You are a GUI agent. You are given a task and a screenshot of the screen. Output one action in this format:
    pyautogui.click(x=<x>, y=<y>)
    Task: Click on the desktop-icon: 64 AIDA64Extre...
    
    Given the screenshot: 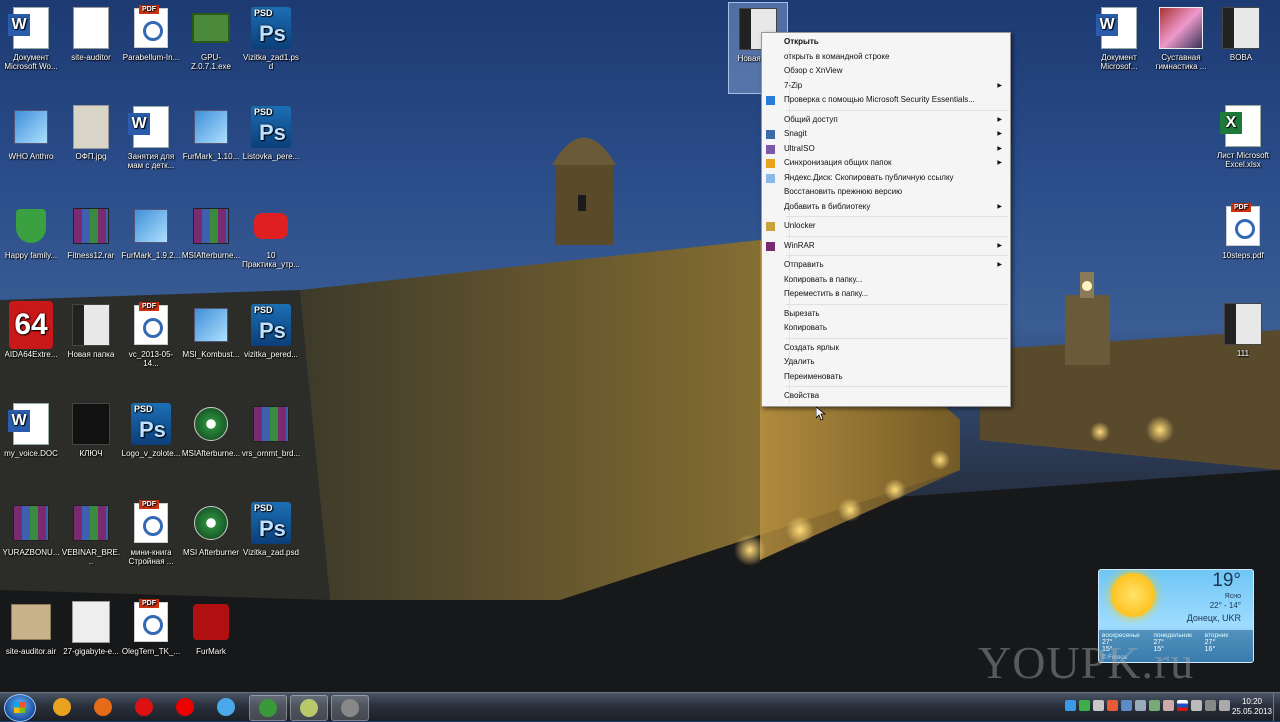 What is the action you would take?
    pyautogui.click(x=31, y=344)
    